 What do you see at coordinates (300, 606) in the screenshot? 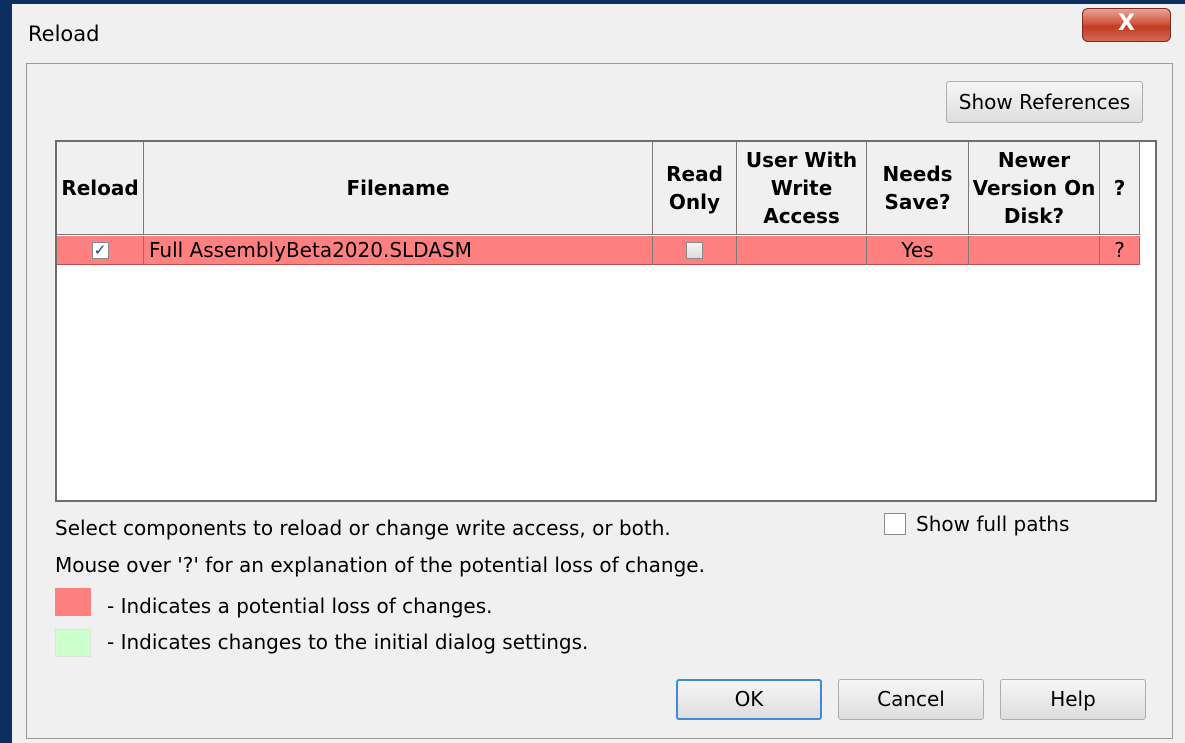
I see `loss-of-changes-legend: - Indicates a potential loss of changes.` at bounding box center [300, 606].